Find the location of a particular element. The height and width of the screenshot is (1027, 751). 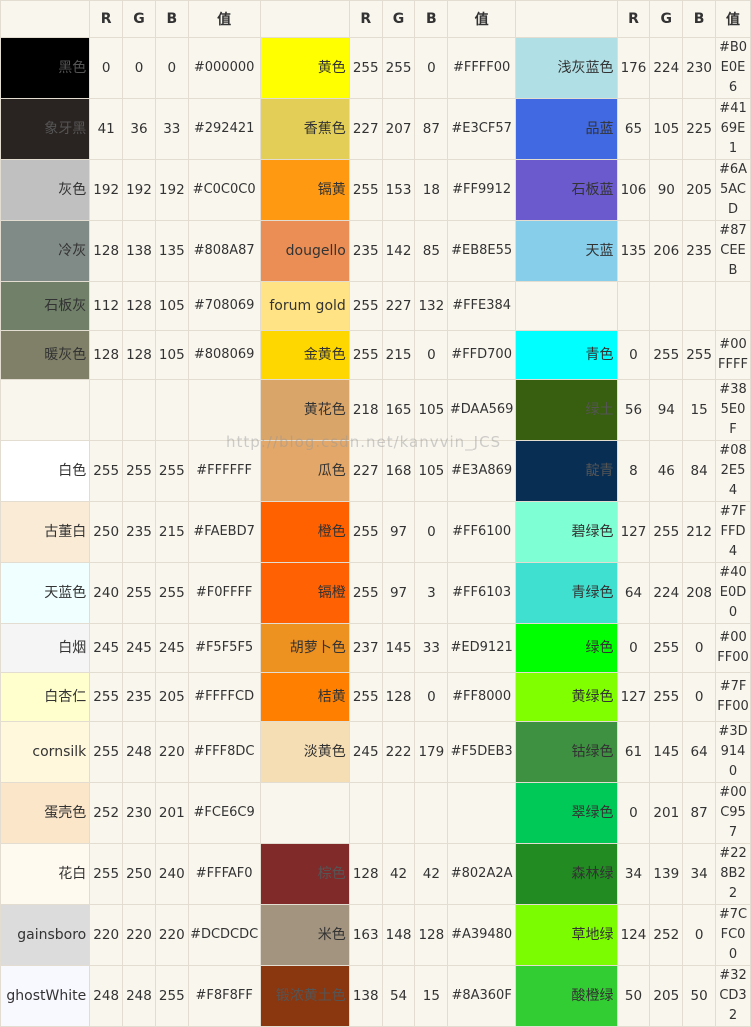

hex-value: #FCE6C9 is located at coordinates (224, 813).